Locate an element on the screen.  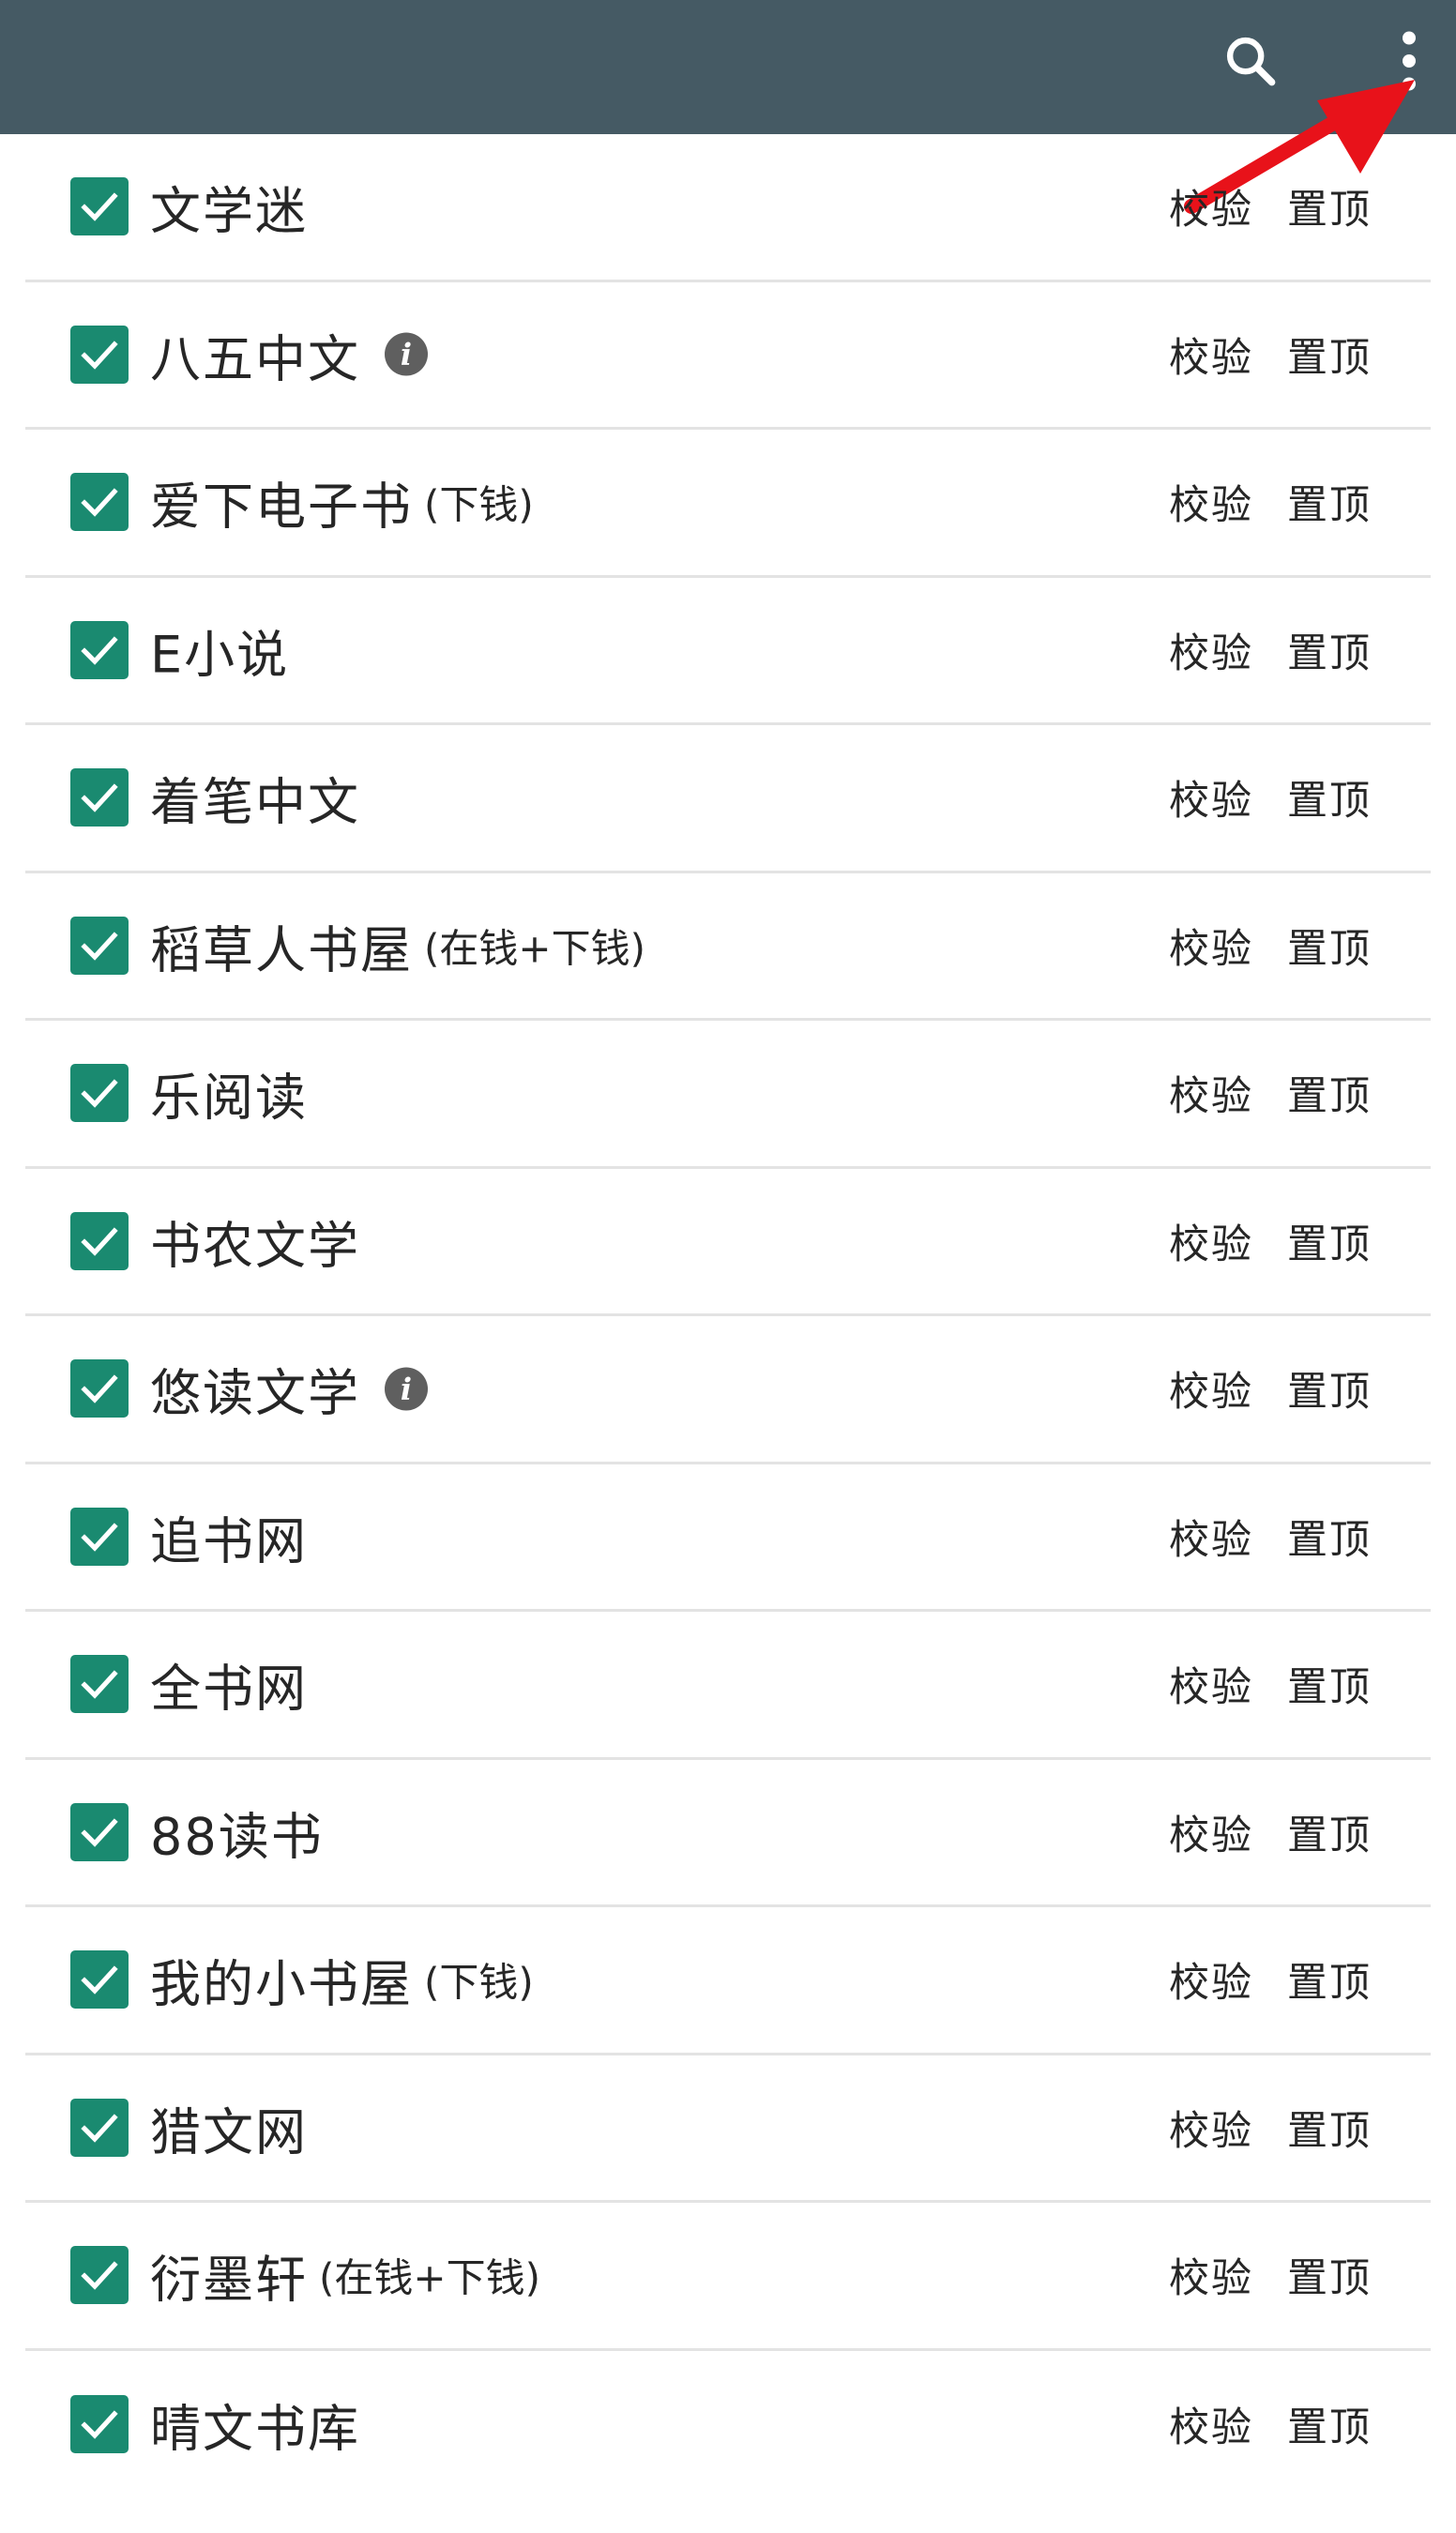
source-row: 着笔中文 校验 置顶 is located at coordinates (728, 799).